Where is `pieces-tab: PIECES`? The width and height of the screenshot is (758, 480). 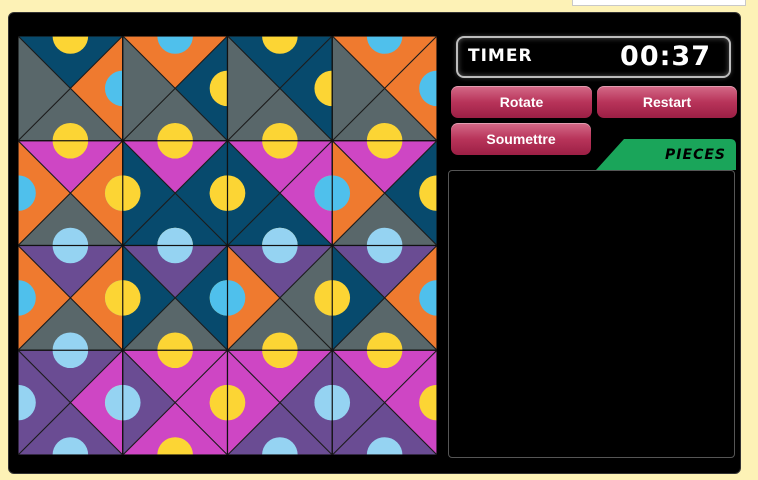
pieces-tab: PIECES is located at coordinates (666, 154).